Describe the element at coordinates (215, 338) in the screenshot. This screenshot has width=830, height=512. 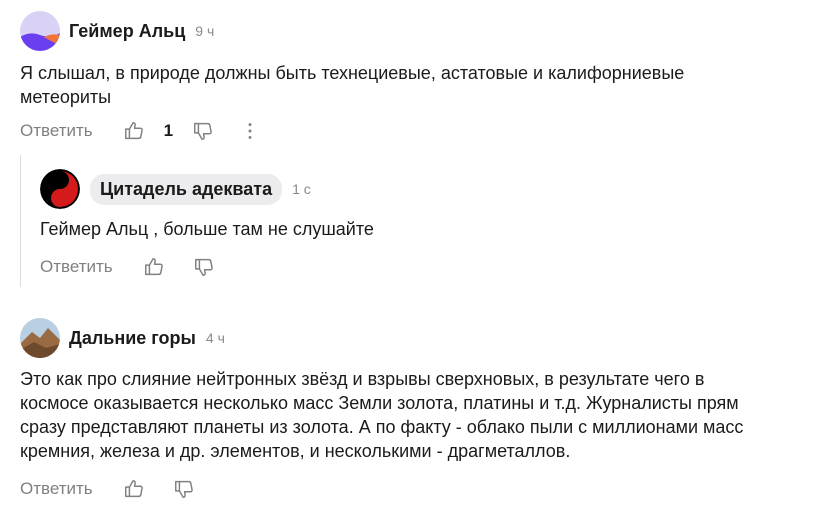
I see `timestamp: 4 ч` at that location.